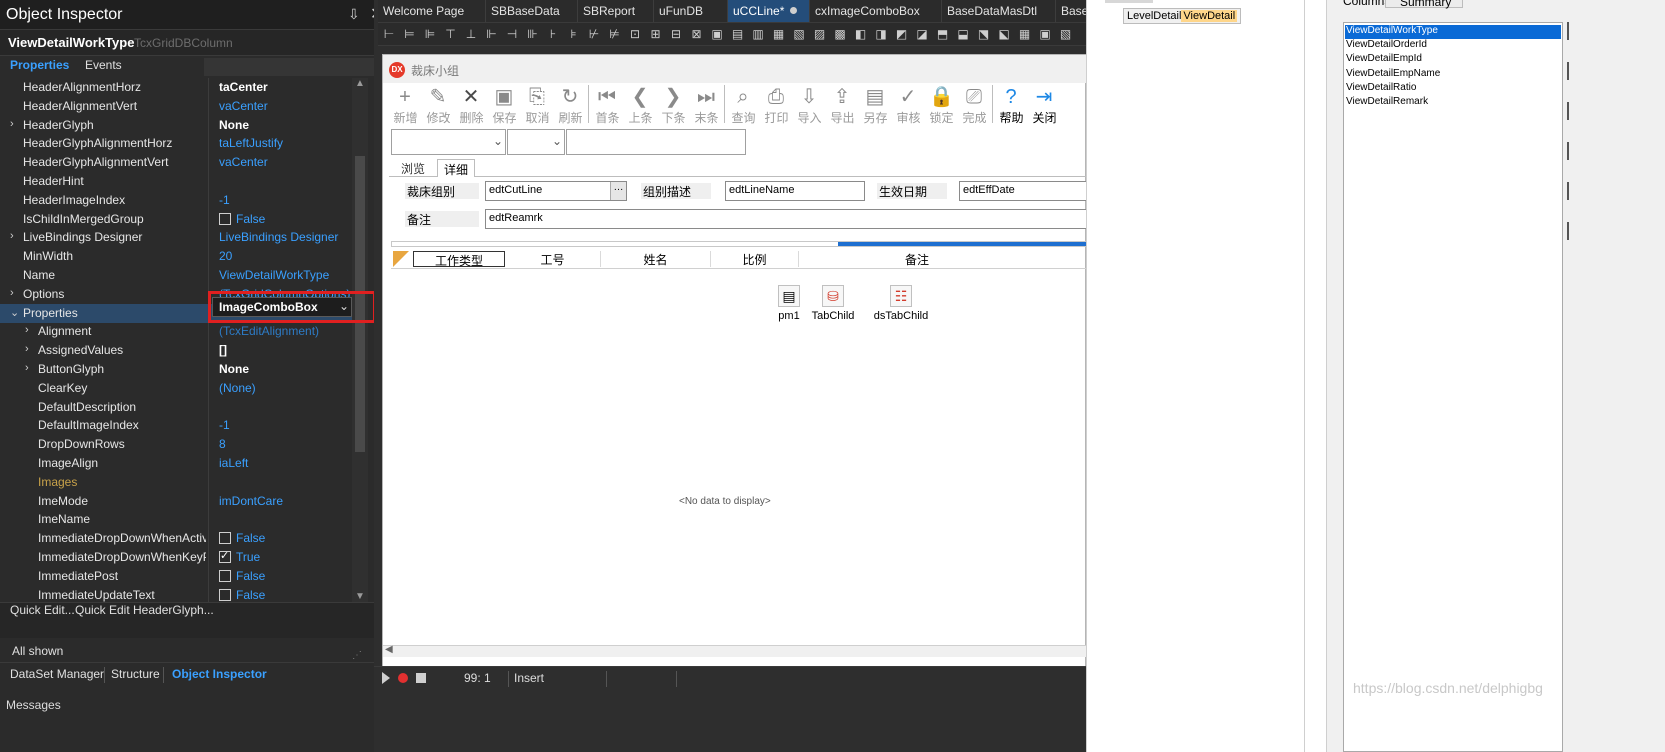 Image resolution: width=1665 pixels, height=752 pixels. I want to click on grid-column-ratio: 比例, so click(755, 259).